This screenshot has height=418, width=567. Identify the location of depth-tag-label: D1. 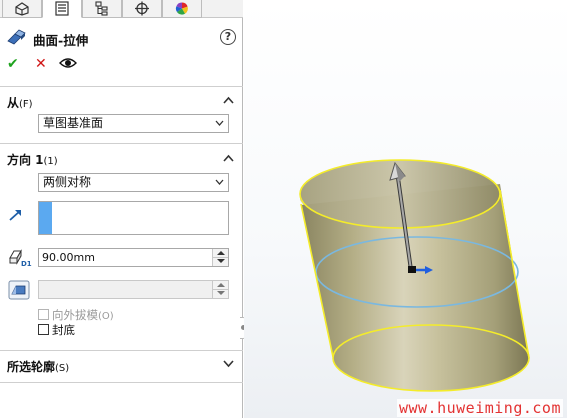
(26, 263).